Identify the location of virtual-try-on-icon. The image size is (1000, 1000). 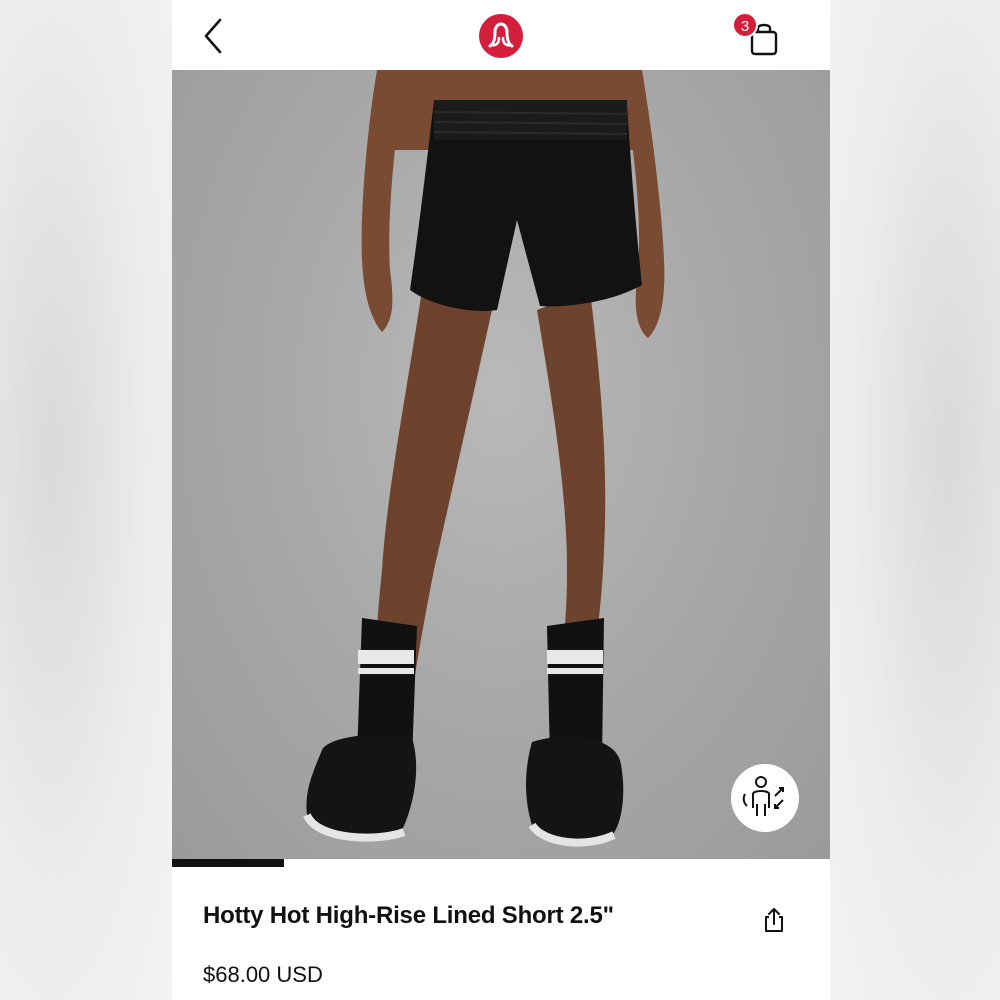
(763, 796).